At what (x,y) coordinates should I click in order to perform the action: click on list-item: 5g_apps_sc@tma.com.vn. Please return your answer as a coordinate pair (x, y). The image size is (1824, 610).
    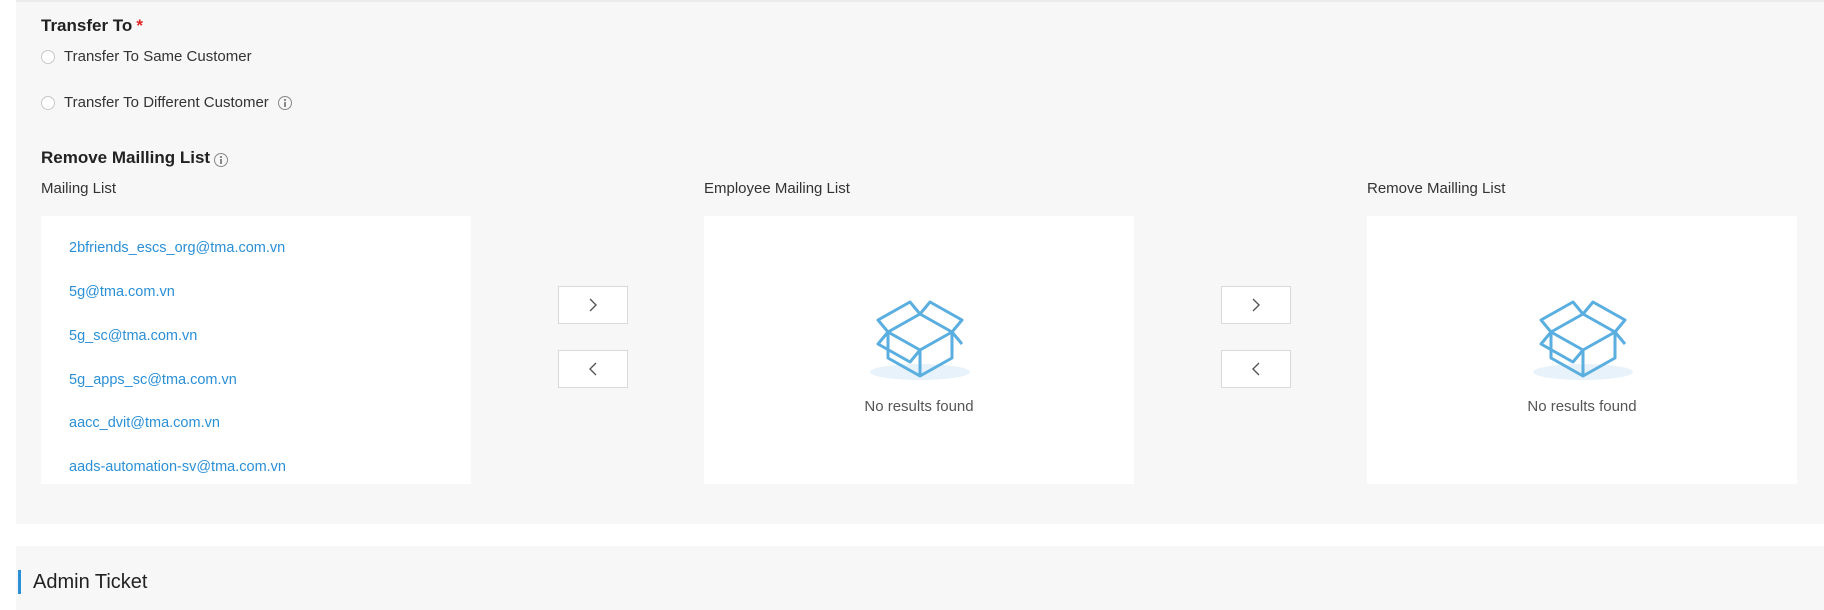
    Looking at the image, I should click on (153, 380).